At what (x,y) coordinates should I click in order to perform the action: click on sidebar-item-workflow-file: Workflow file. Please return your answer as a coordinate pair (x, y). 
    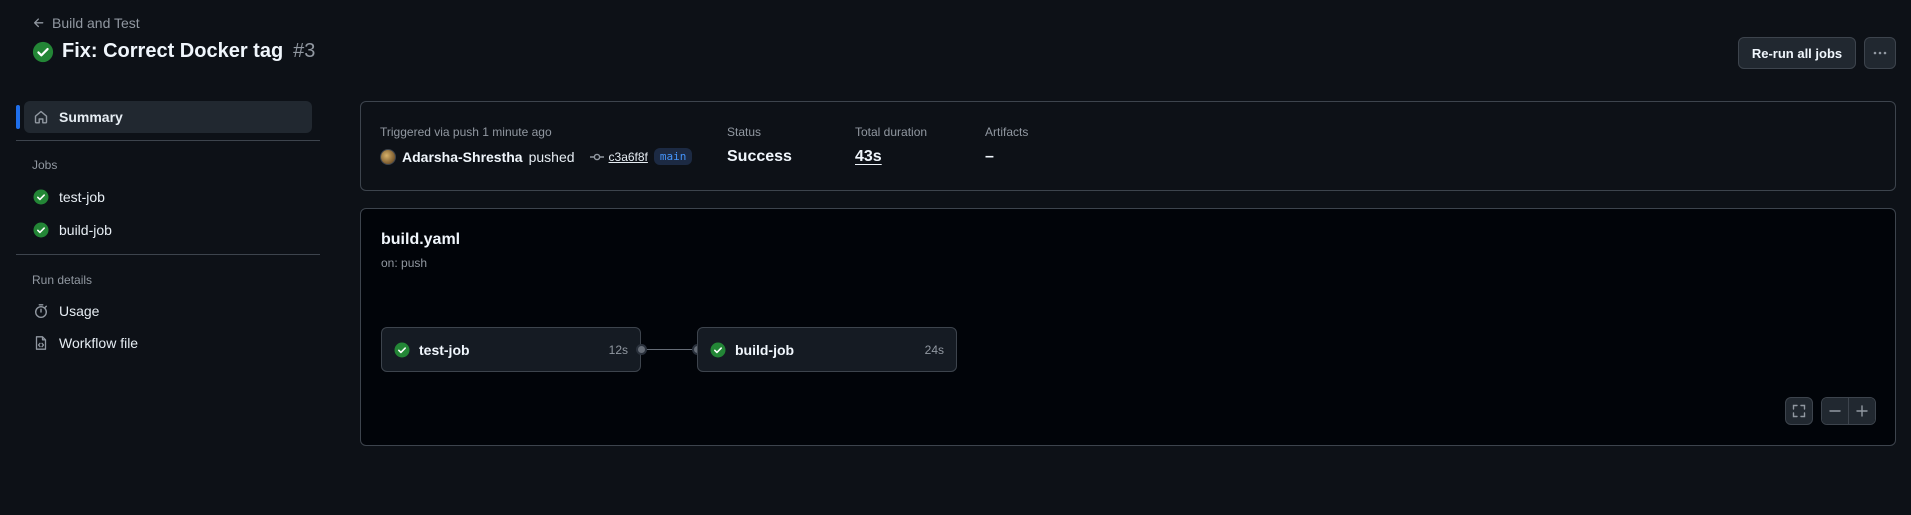
    Looking at the image, I should click on (168, 343).